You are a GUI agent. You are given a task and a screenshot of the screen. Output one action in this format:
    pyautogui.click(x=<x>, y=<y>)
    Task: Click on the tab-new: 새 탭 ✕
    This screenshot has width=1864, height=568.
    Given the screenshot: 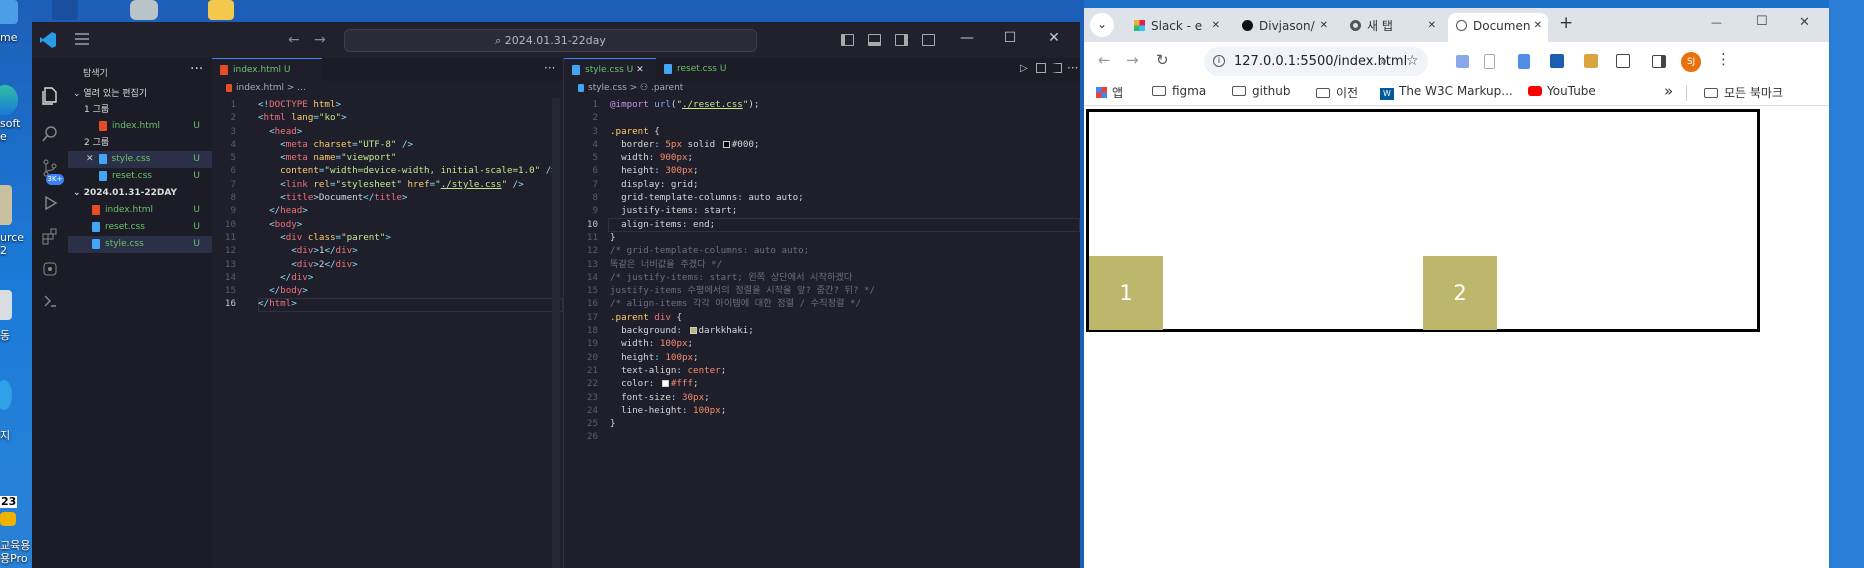 What is the action you would take?
    pyautogui.click(x=1392, y=27)
    